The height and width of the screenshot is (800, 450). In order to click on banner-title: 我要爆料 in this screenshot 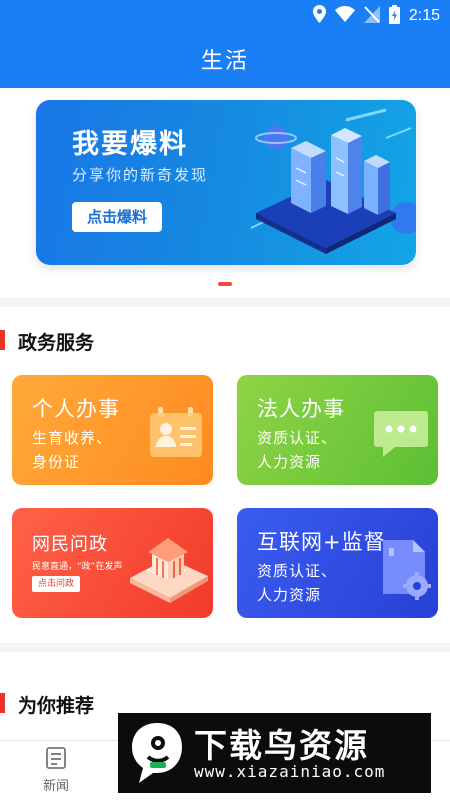, I will do `click(130, 144)`.